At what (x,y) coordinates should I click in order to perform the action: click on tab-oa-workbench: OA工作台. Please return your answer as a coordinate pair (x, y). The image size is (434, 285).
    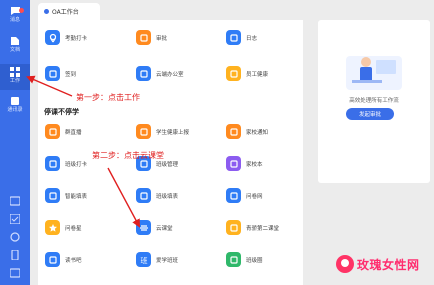
    Looking at the image, I should click on (69, 11).